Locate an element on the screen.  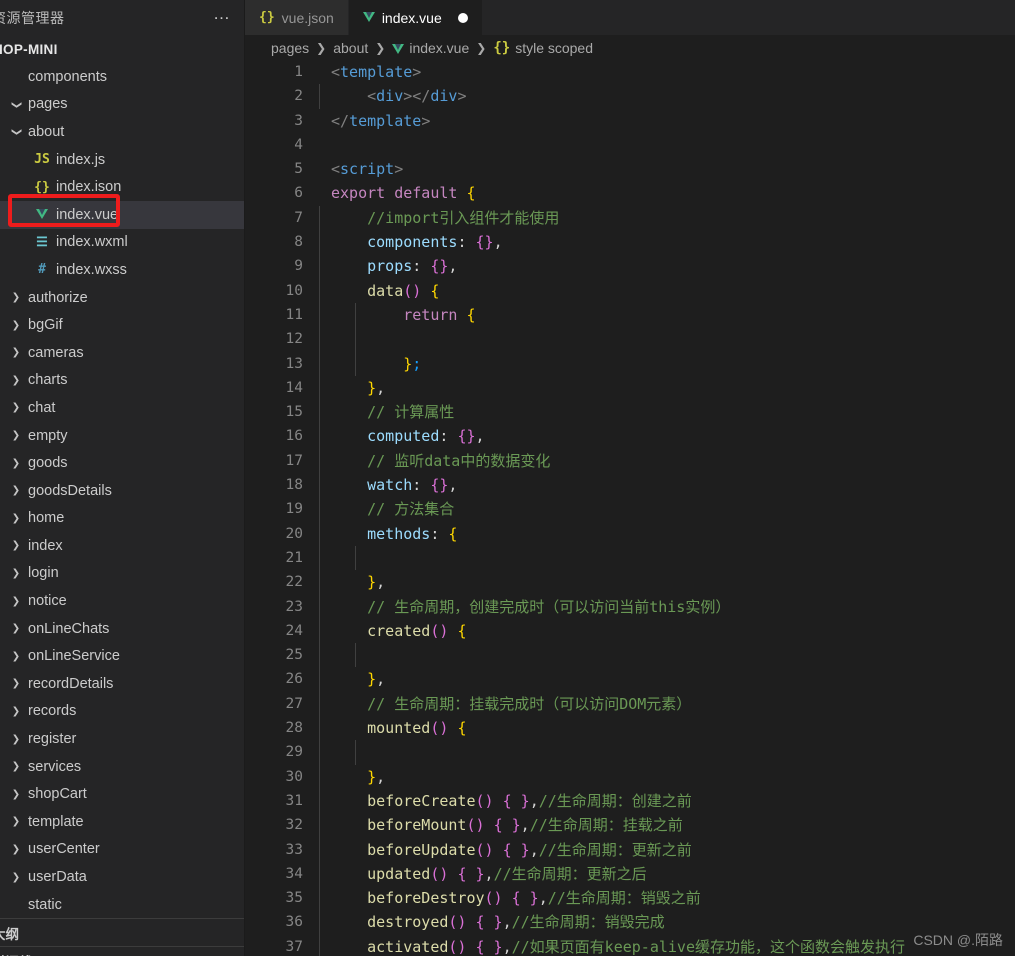
code-line: 13 }; is located at coordinates (630, 363).